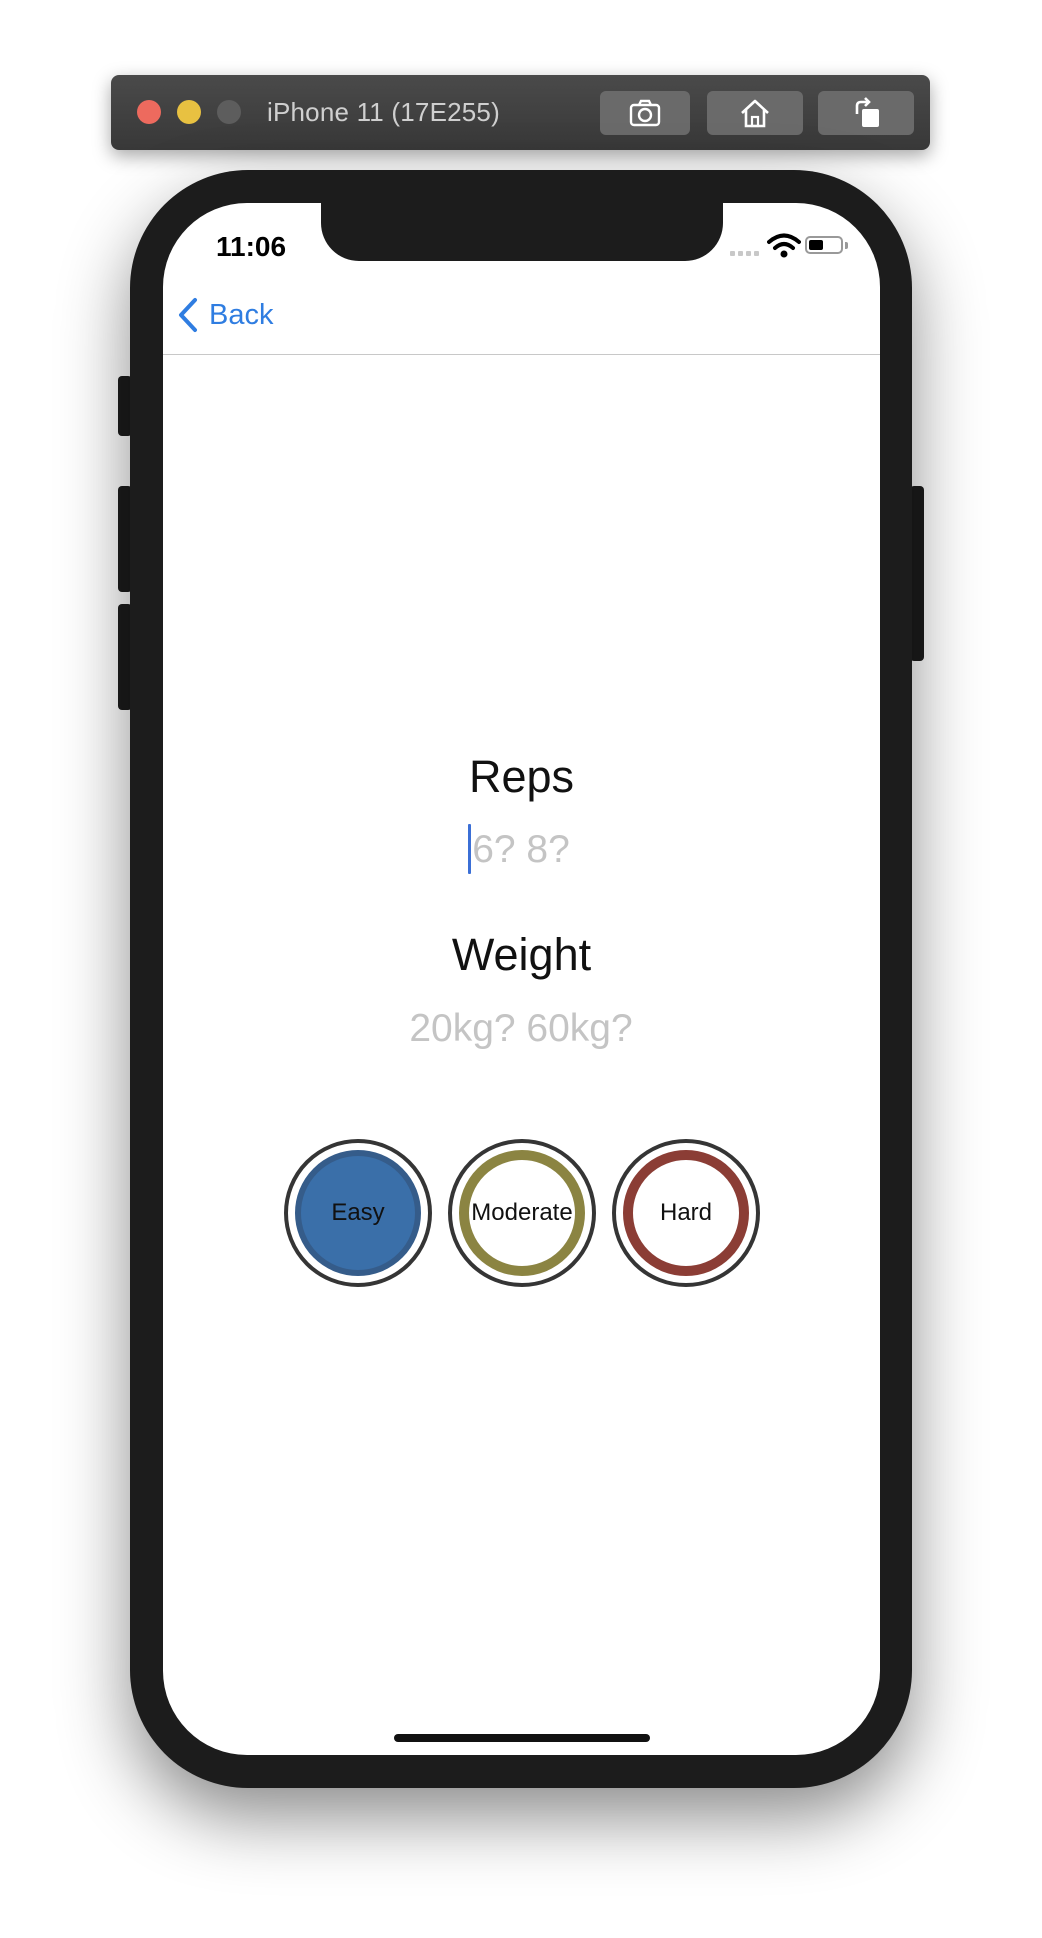  I want to click on chevron-left-icon, so click(188, 315).